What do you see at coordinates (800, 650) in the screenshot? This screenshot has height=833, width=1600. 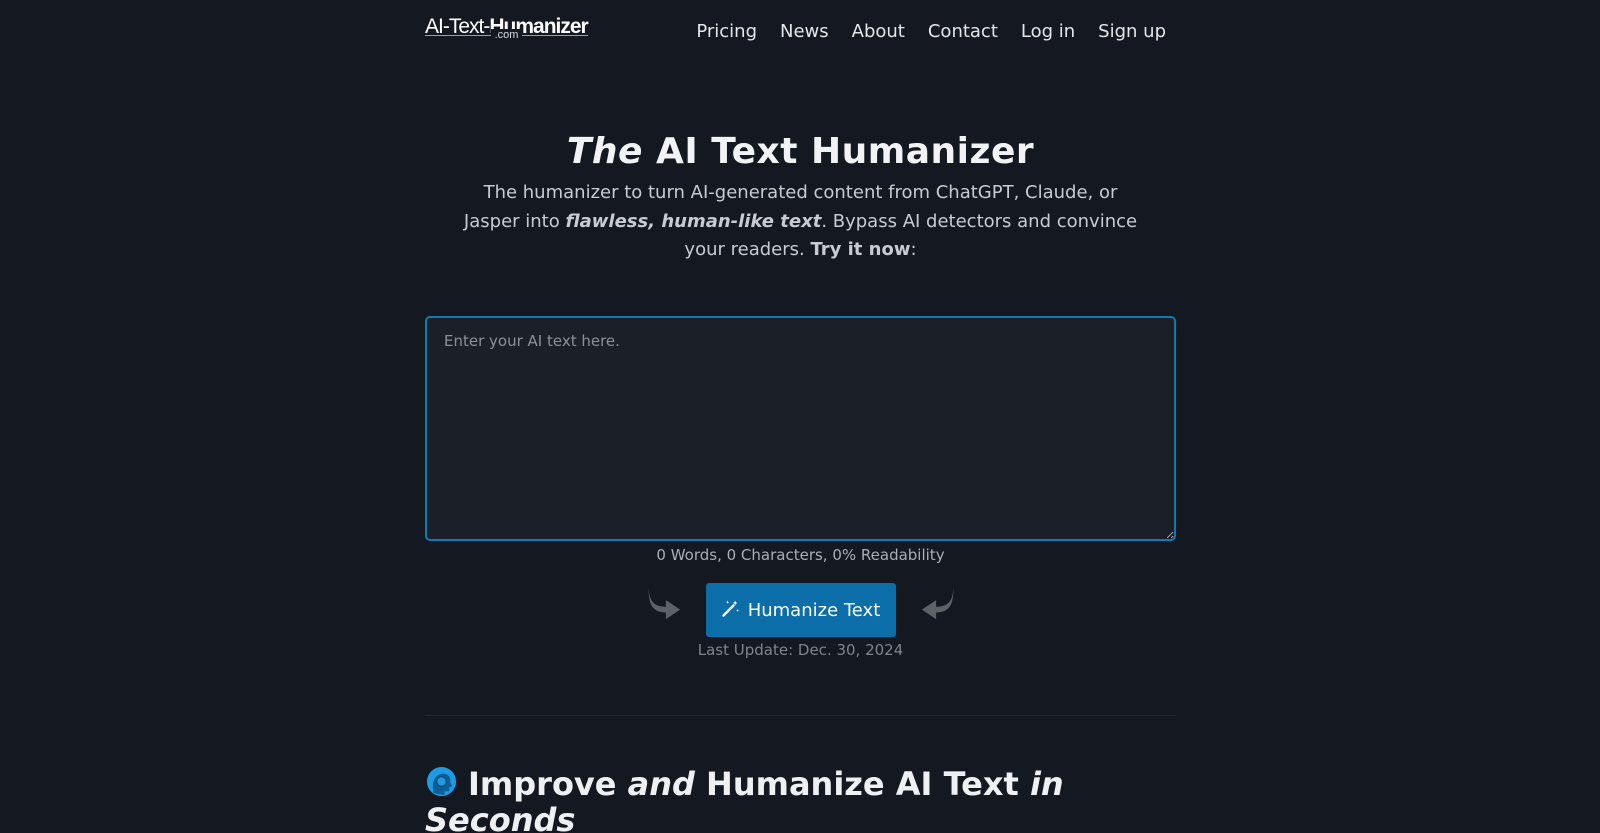 I see `last-update: Last Update: Dec. 30, 2024` at bounding box center [800, 650].